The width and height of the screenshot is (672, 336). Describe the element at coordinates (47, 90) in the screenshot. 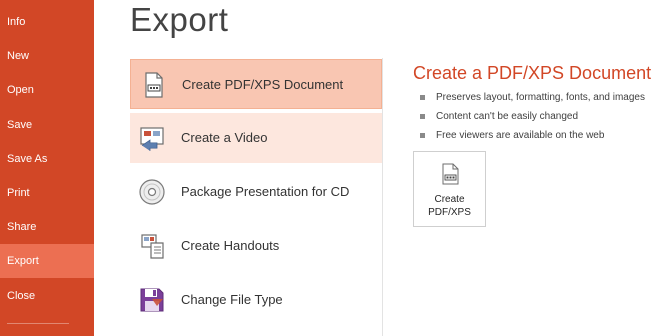

I see `nav-item-open: Open` at that location.